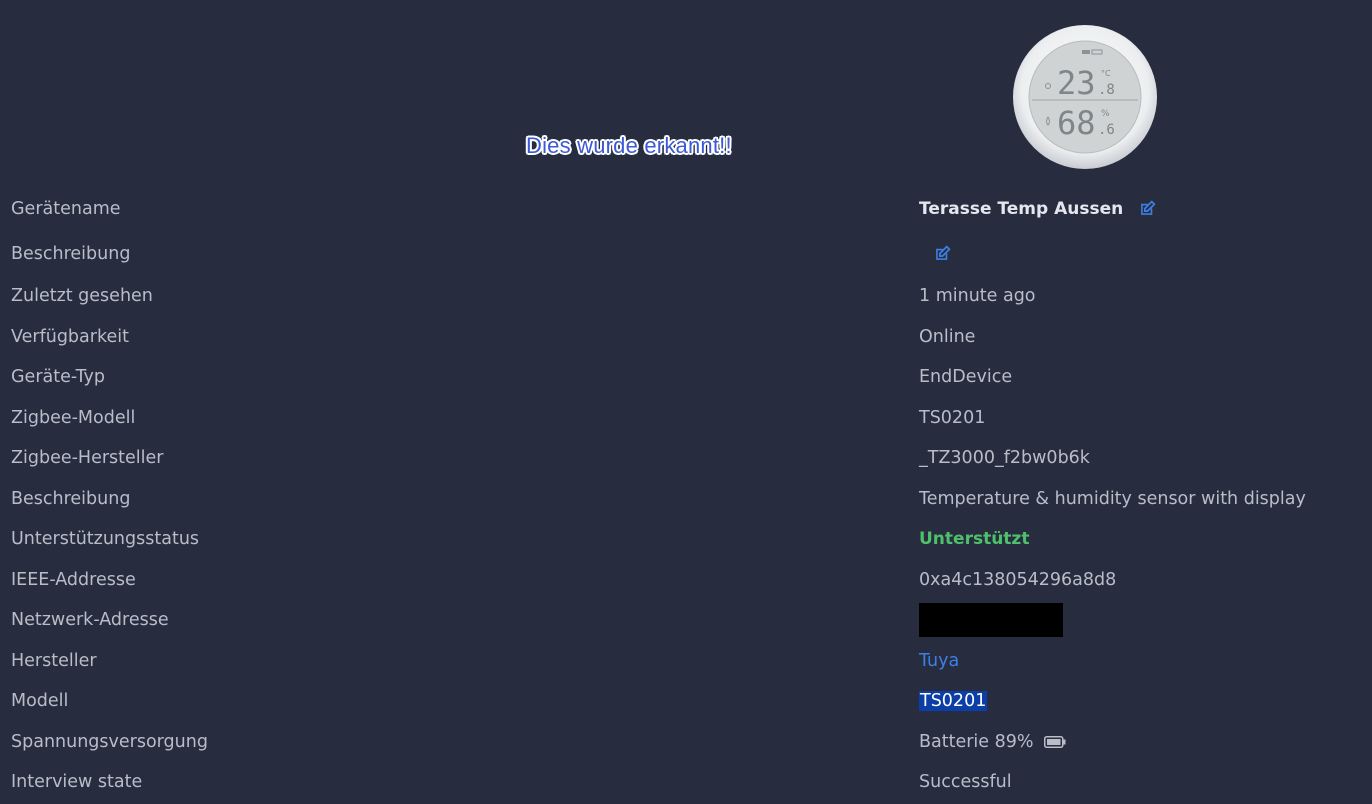 This screenshot has height=804, width=1372. I want to click on model-label: Modell, so click(40, 701).